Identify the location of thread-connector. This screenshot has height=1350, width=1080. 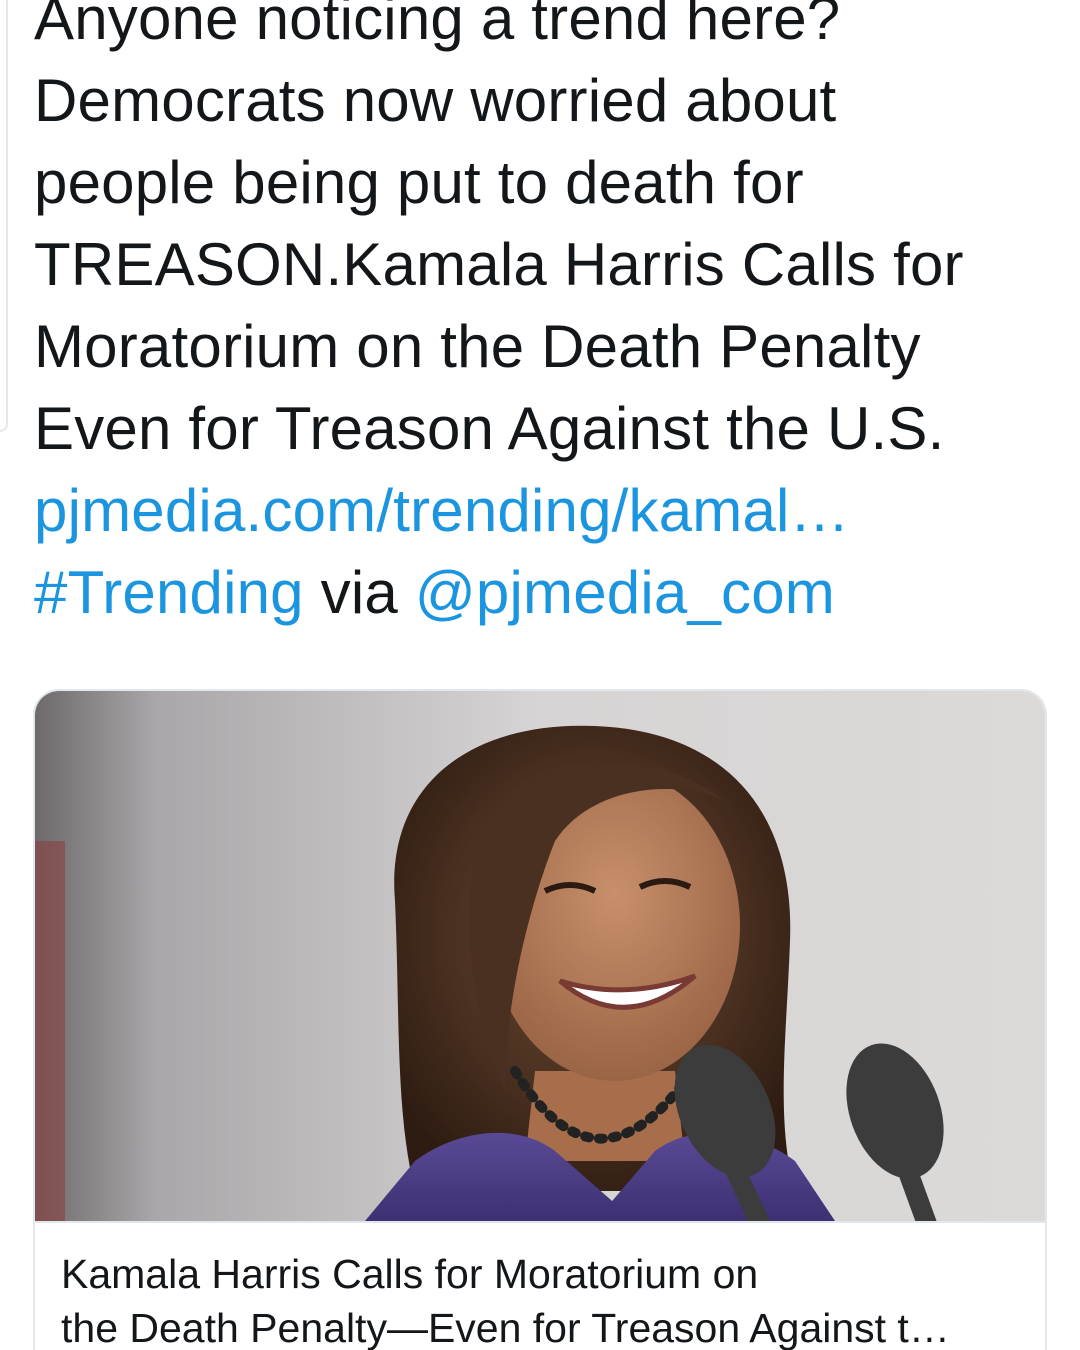
(4, 216).